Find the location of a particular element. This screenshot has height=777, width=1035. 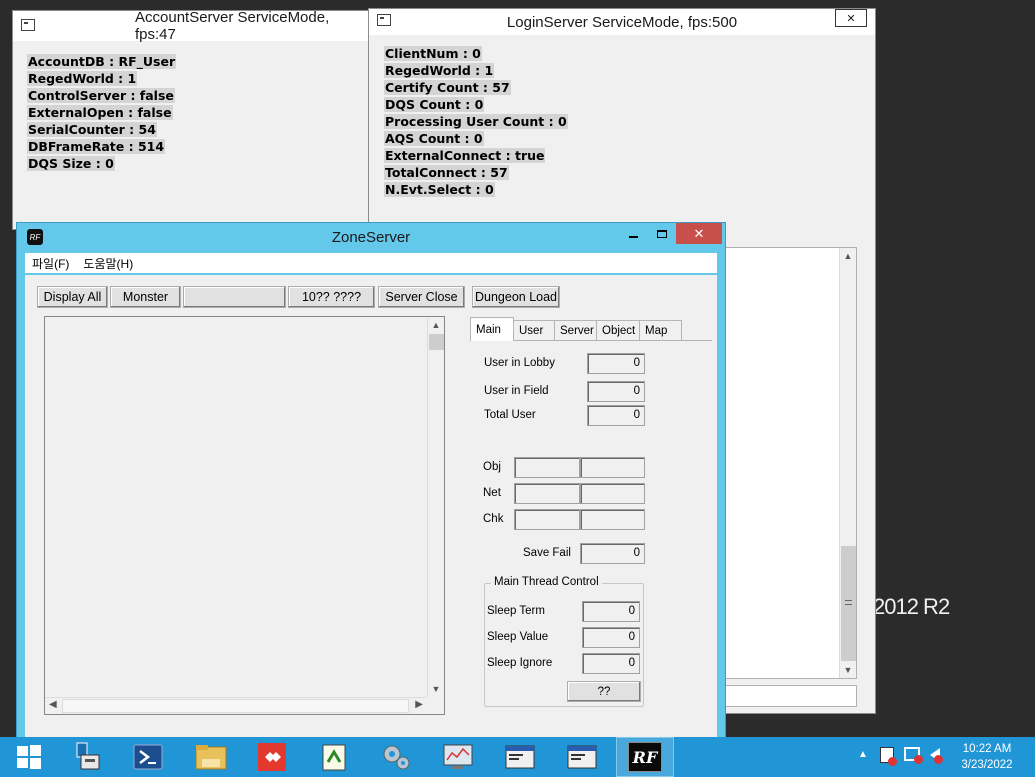

tab-main: Main is located at coordinates (492, 329).